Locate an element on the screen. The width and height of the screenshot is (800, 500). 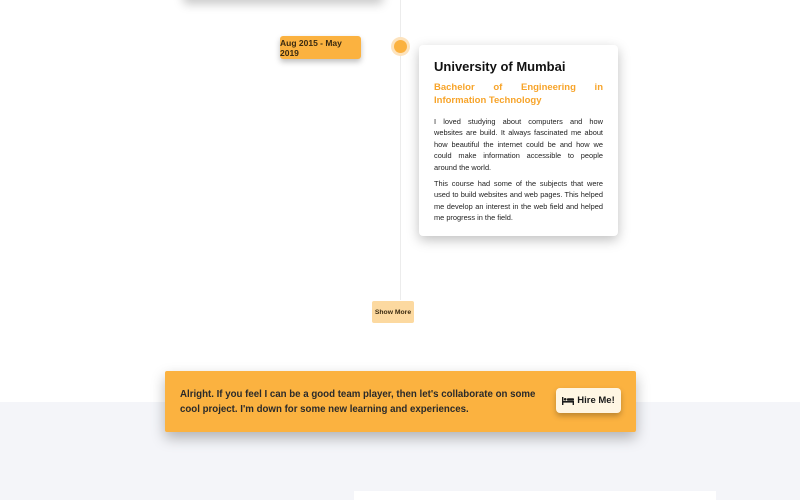
show-more-button: Show More is located at coordinates (393, 312).